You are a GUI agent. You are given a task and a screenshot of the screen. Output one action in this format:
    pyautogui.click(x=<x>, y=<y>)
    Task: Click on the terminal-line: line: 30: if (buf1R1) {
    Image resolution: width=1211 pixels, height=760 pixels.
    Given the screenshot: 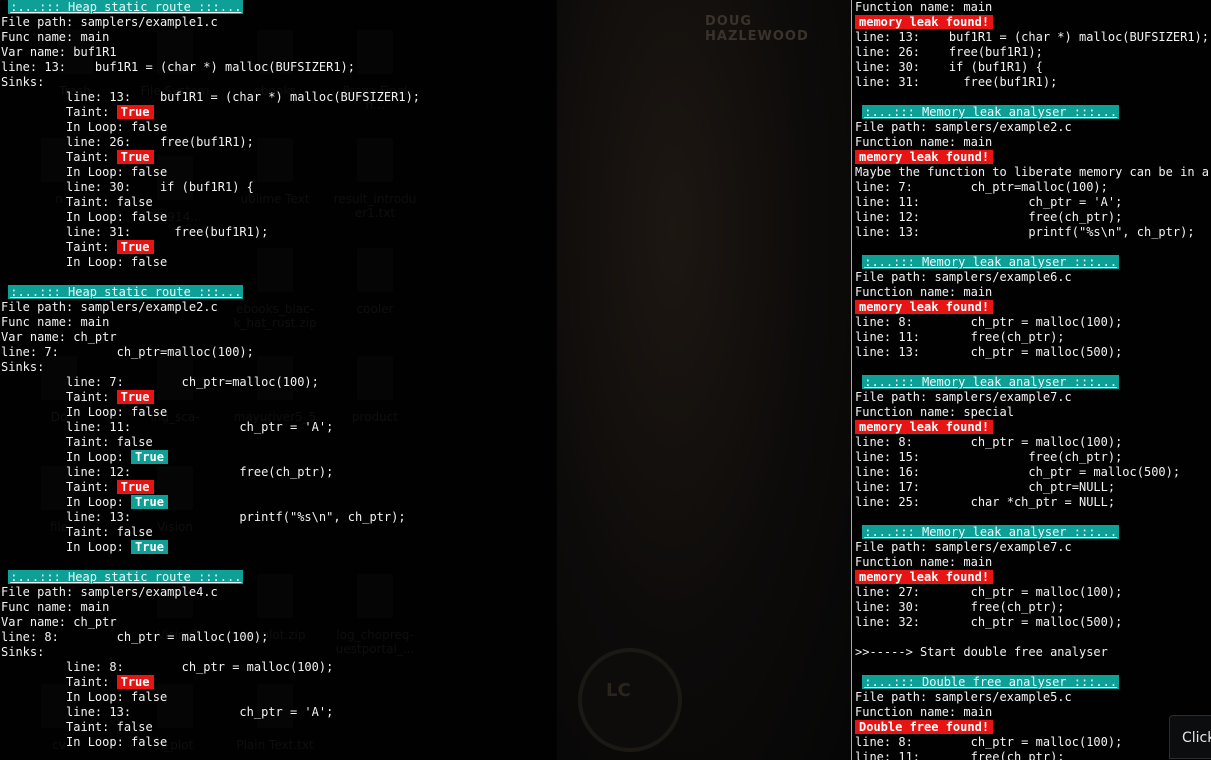 What is the action you would take?
    pyautogui.click(x=1033, y=67)
    